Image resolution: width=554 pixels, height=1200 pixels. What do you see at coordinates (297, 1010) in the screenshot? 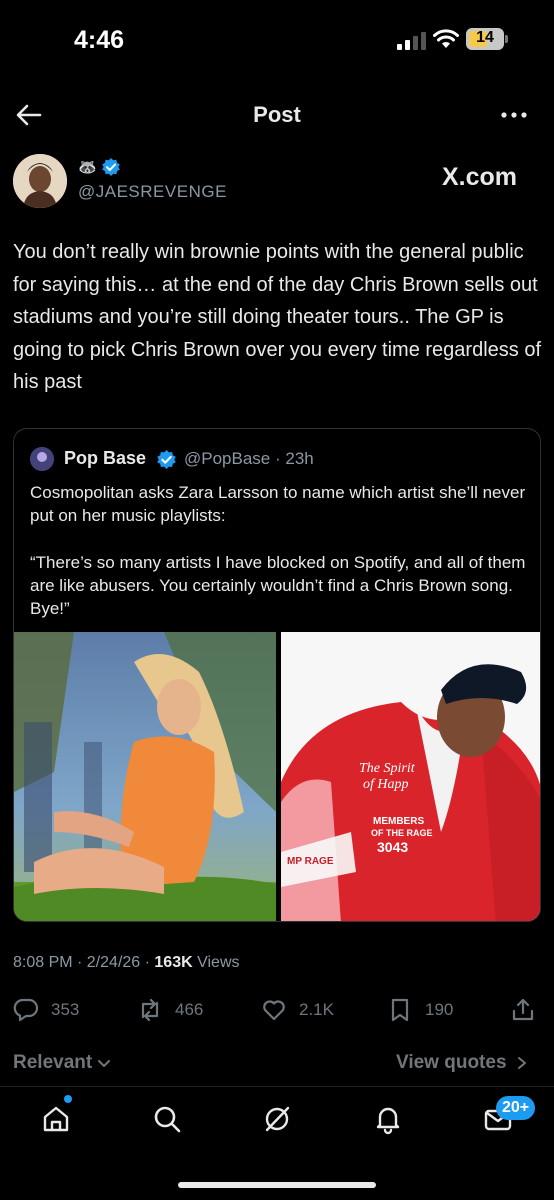
I see `like-button: 2.1K` at bounding box center [297, 1010].